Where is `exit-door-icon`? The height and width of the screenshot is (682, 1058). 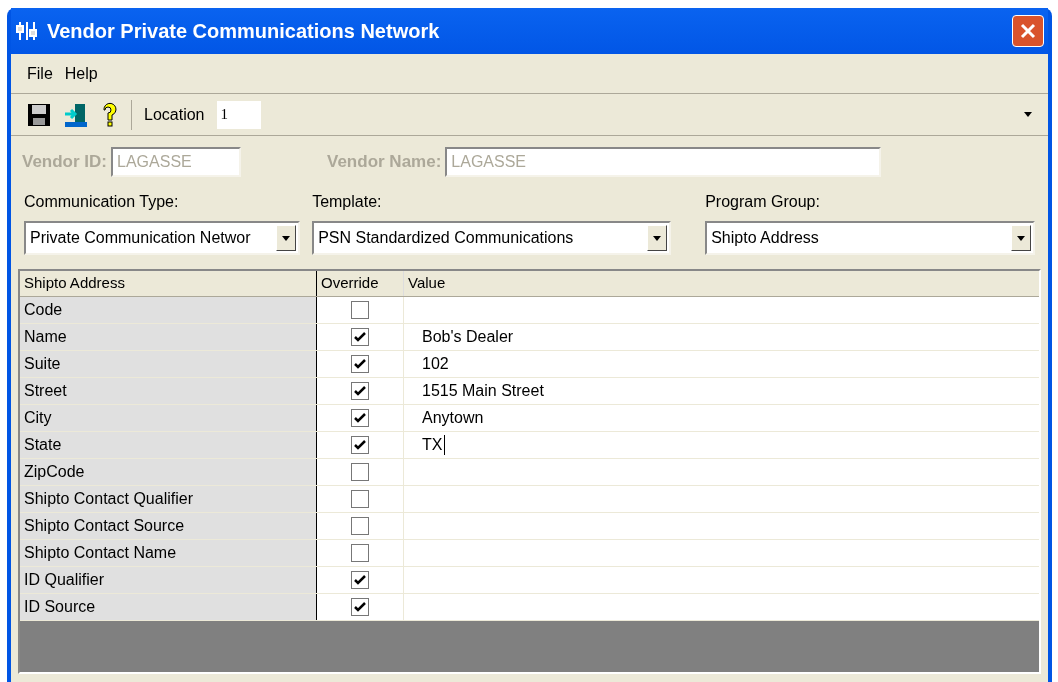 exit-door-icon is located at coordinates (76, 114).